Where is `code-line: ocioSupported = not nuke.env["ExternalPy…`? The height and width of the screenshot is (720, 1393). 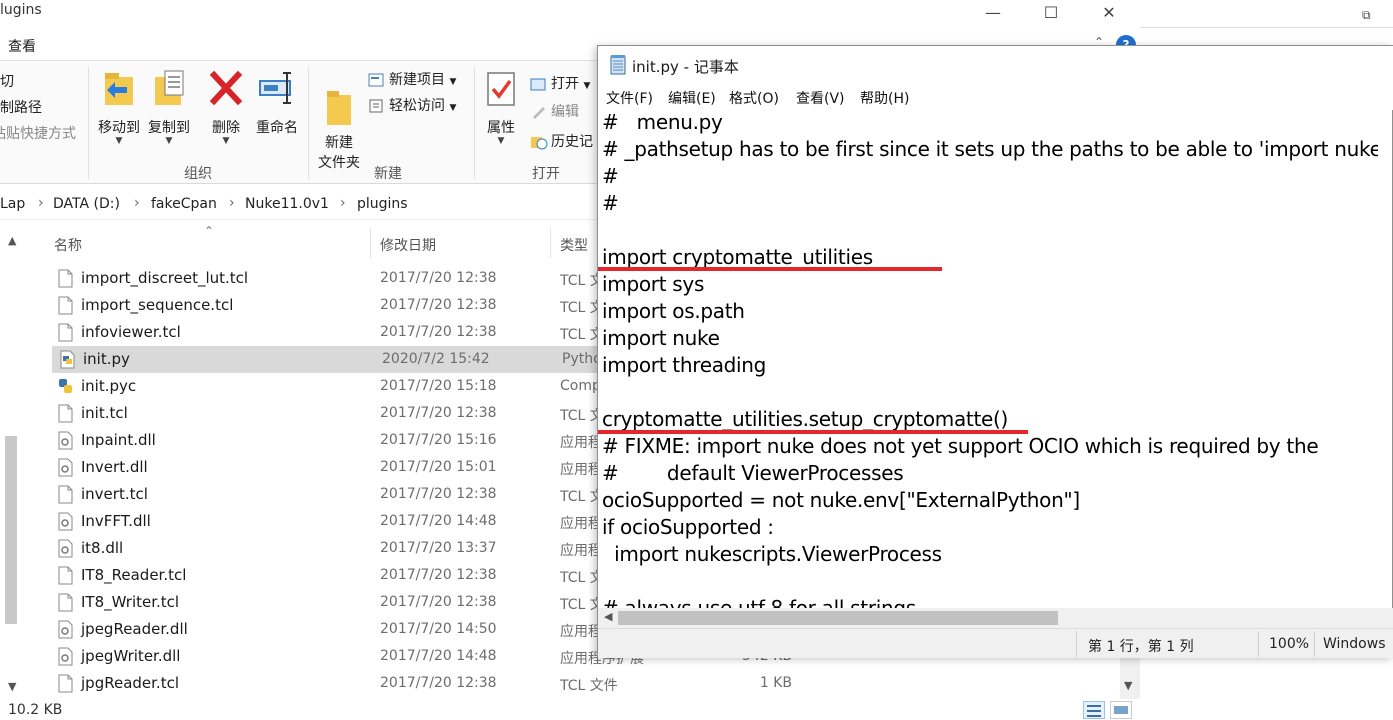
code-line: ocioSupported = not nuke.env["ExternalPy… is located at coordinates (841, 500).